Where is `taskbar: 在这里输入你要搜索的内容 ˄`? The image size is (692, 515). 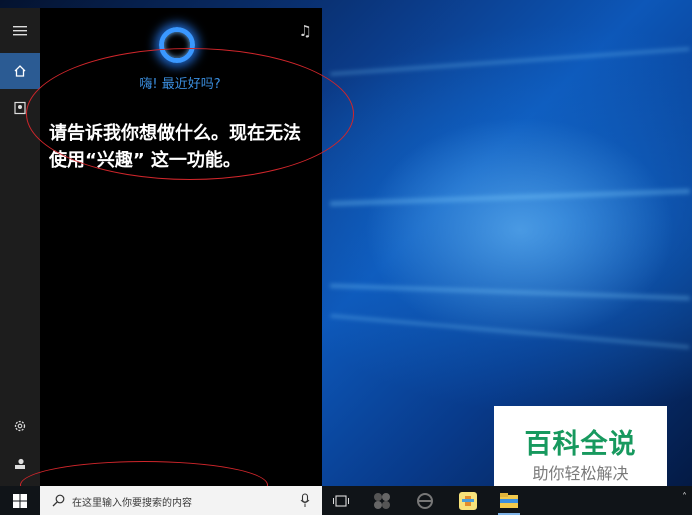 taskbar: 在这里输入你要搜索的内容 ˄ is located at coordinates (346, 500).